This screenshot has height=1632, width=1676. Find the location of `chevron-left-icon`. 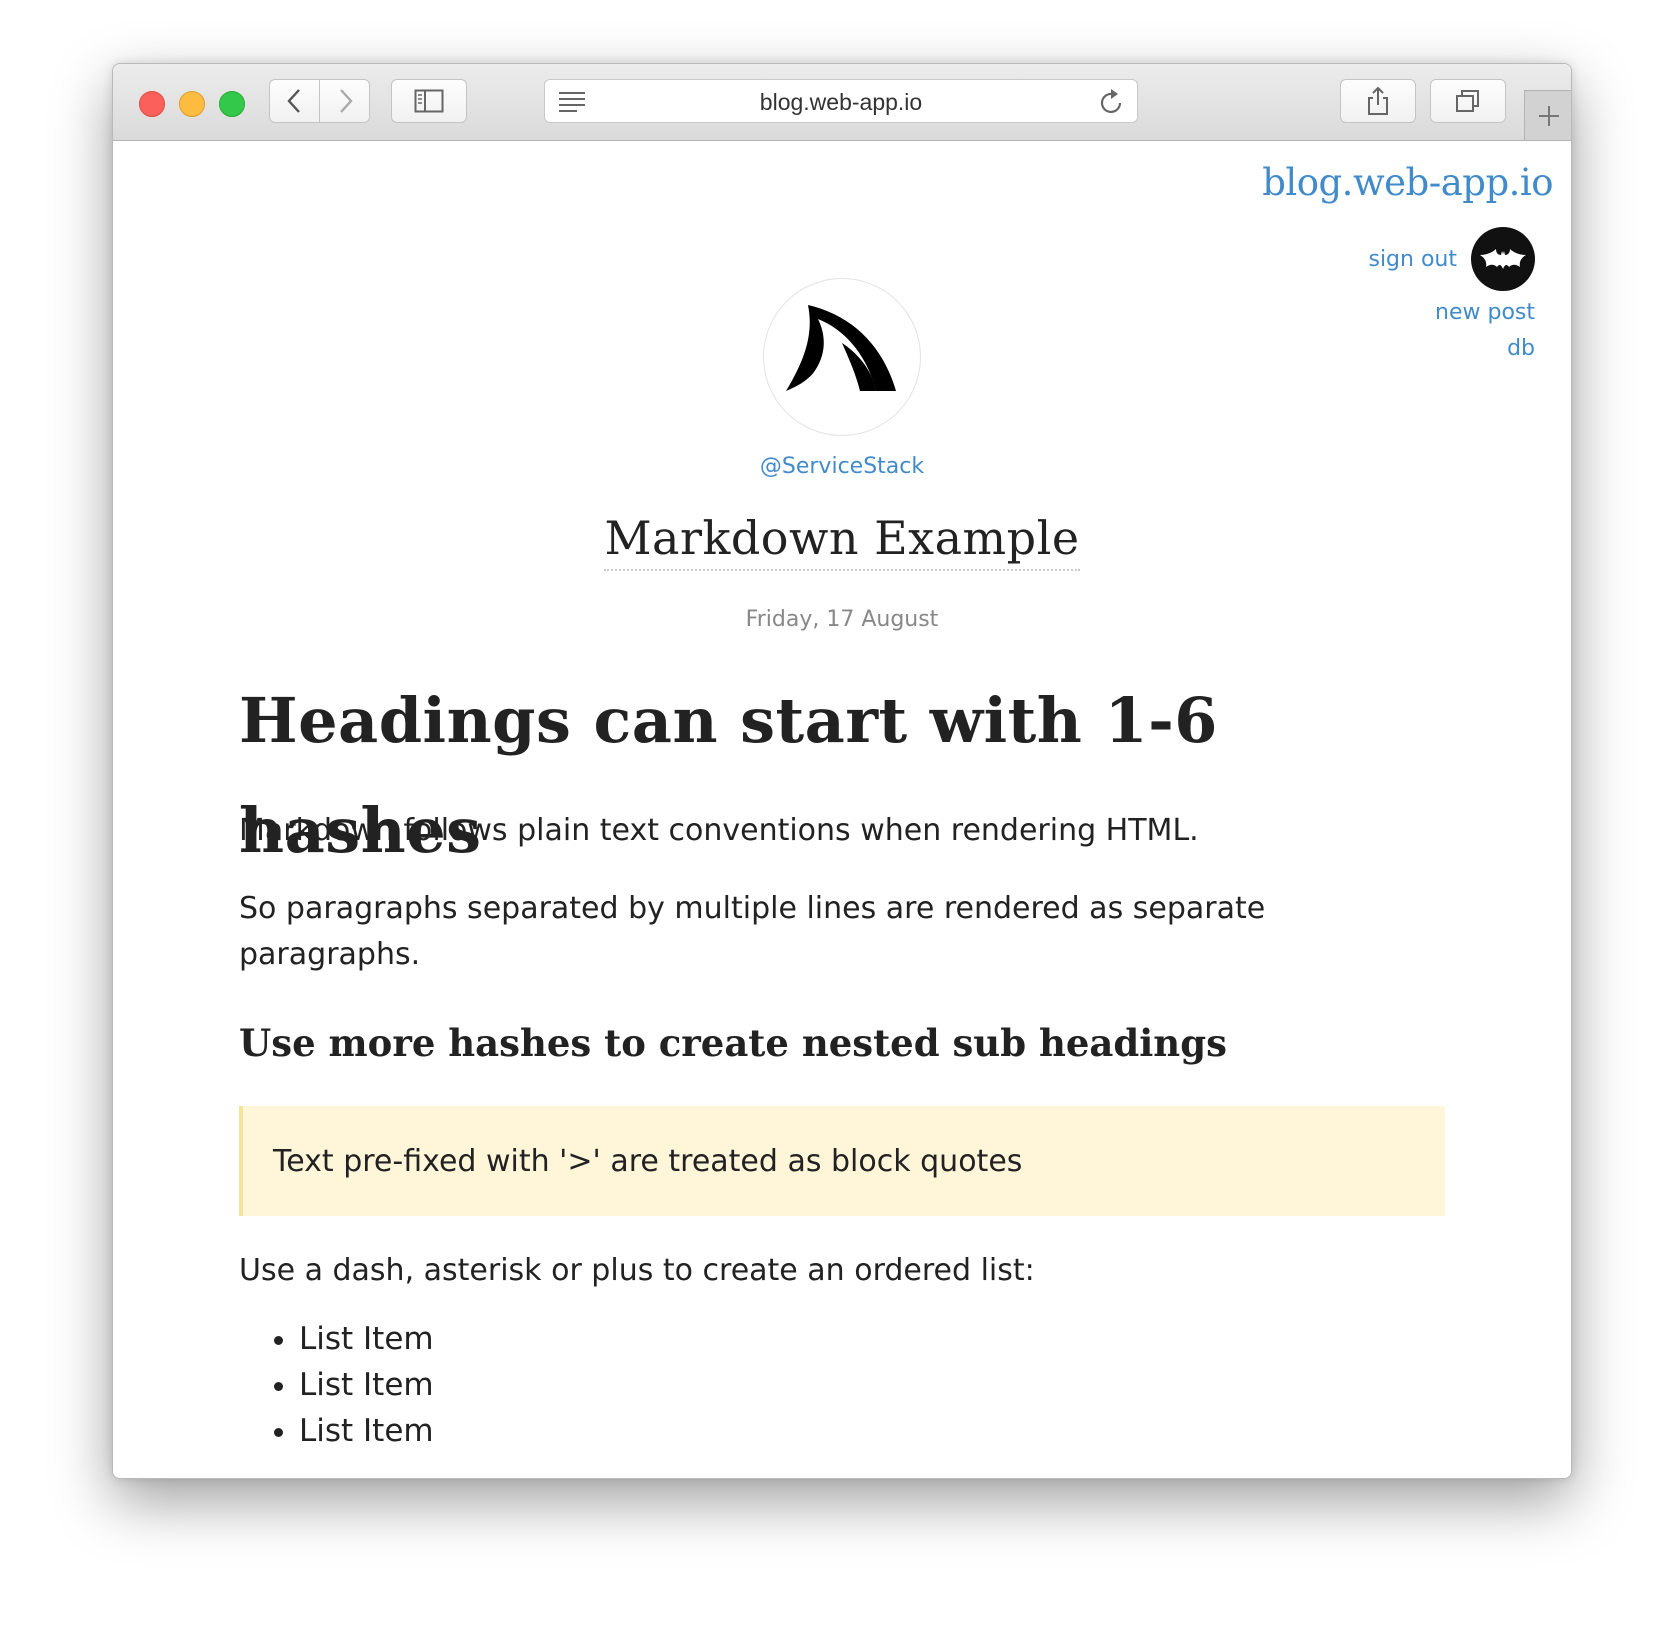

chevron-left-icon is located at coordinates (293, 101).